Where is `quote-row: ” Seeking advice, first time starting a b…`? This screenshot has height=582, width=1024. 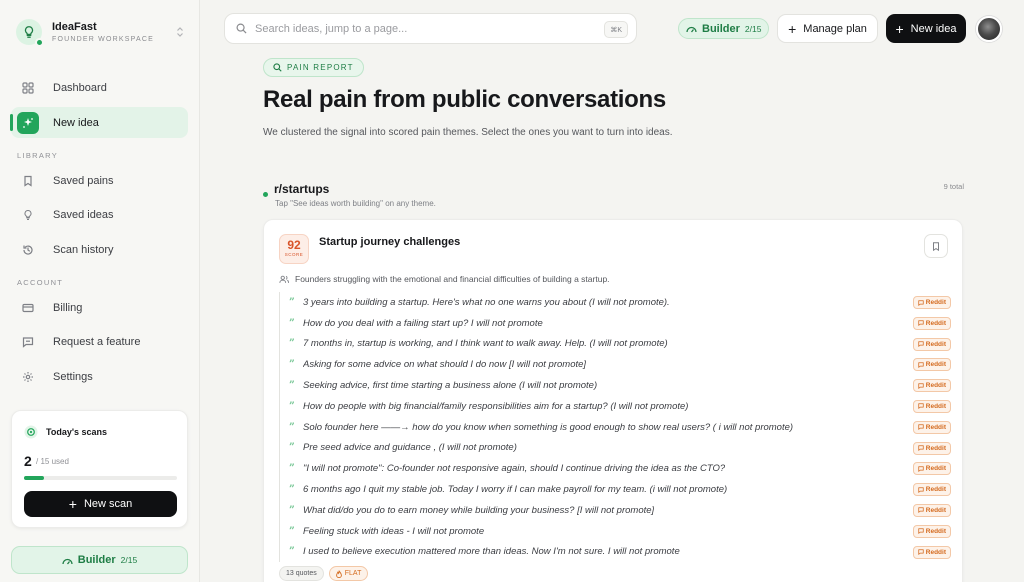
quote-row: ” Seeking advice, first time starting a b… is located at coordinates (615, 385).